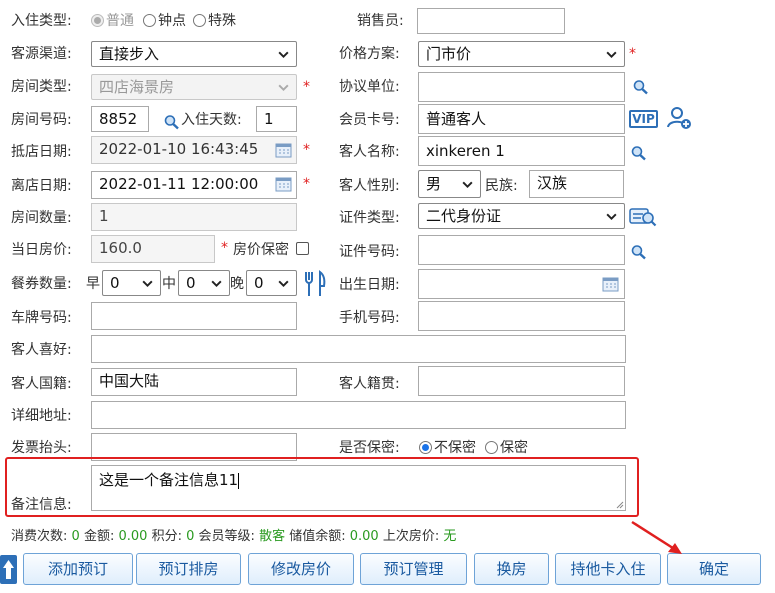 The height and width of the screenshot is (593, 775). What do you see at coordinates (41, 384) in the screenshot?
I see `nationality-label: 客人国籍:` at bounding box center [41, 384].